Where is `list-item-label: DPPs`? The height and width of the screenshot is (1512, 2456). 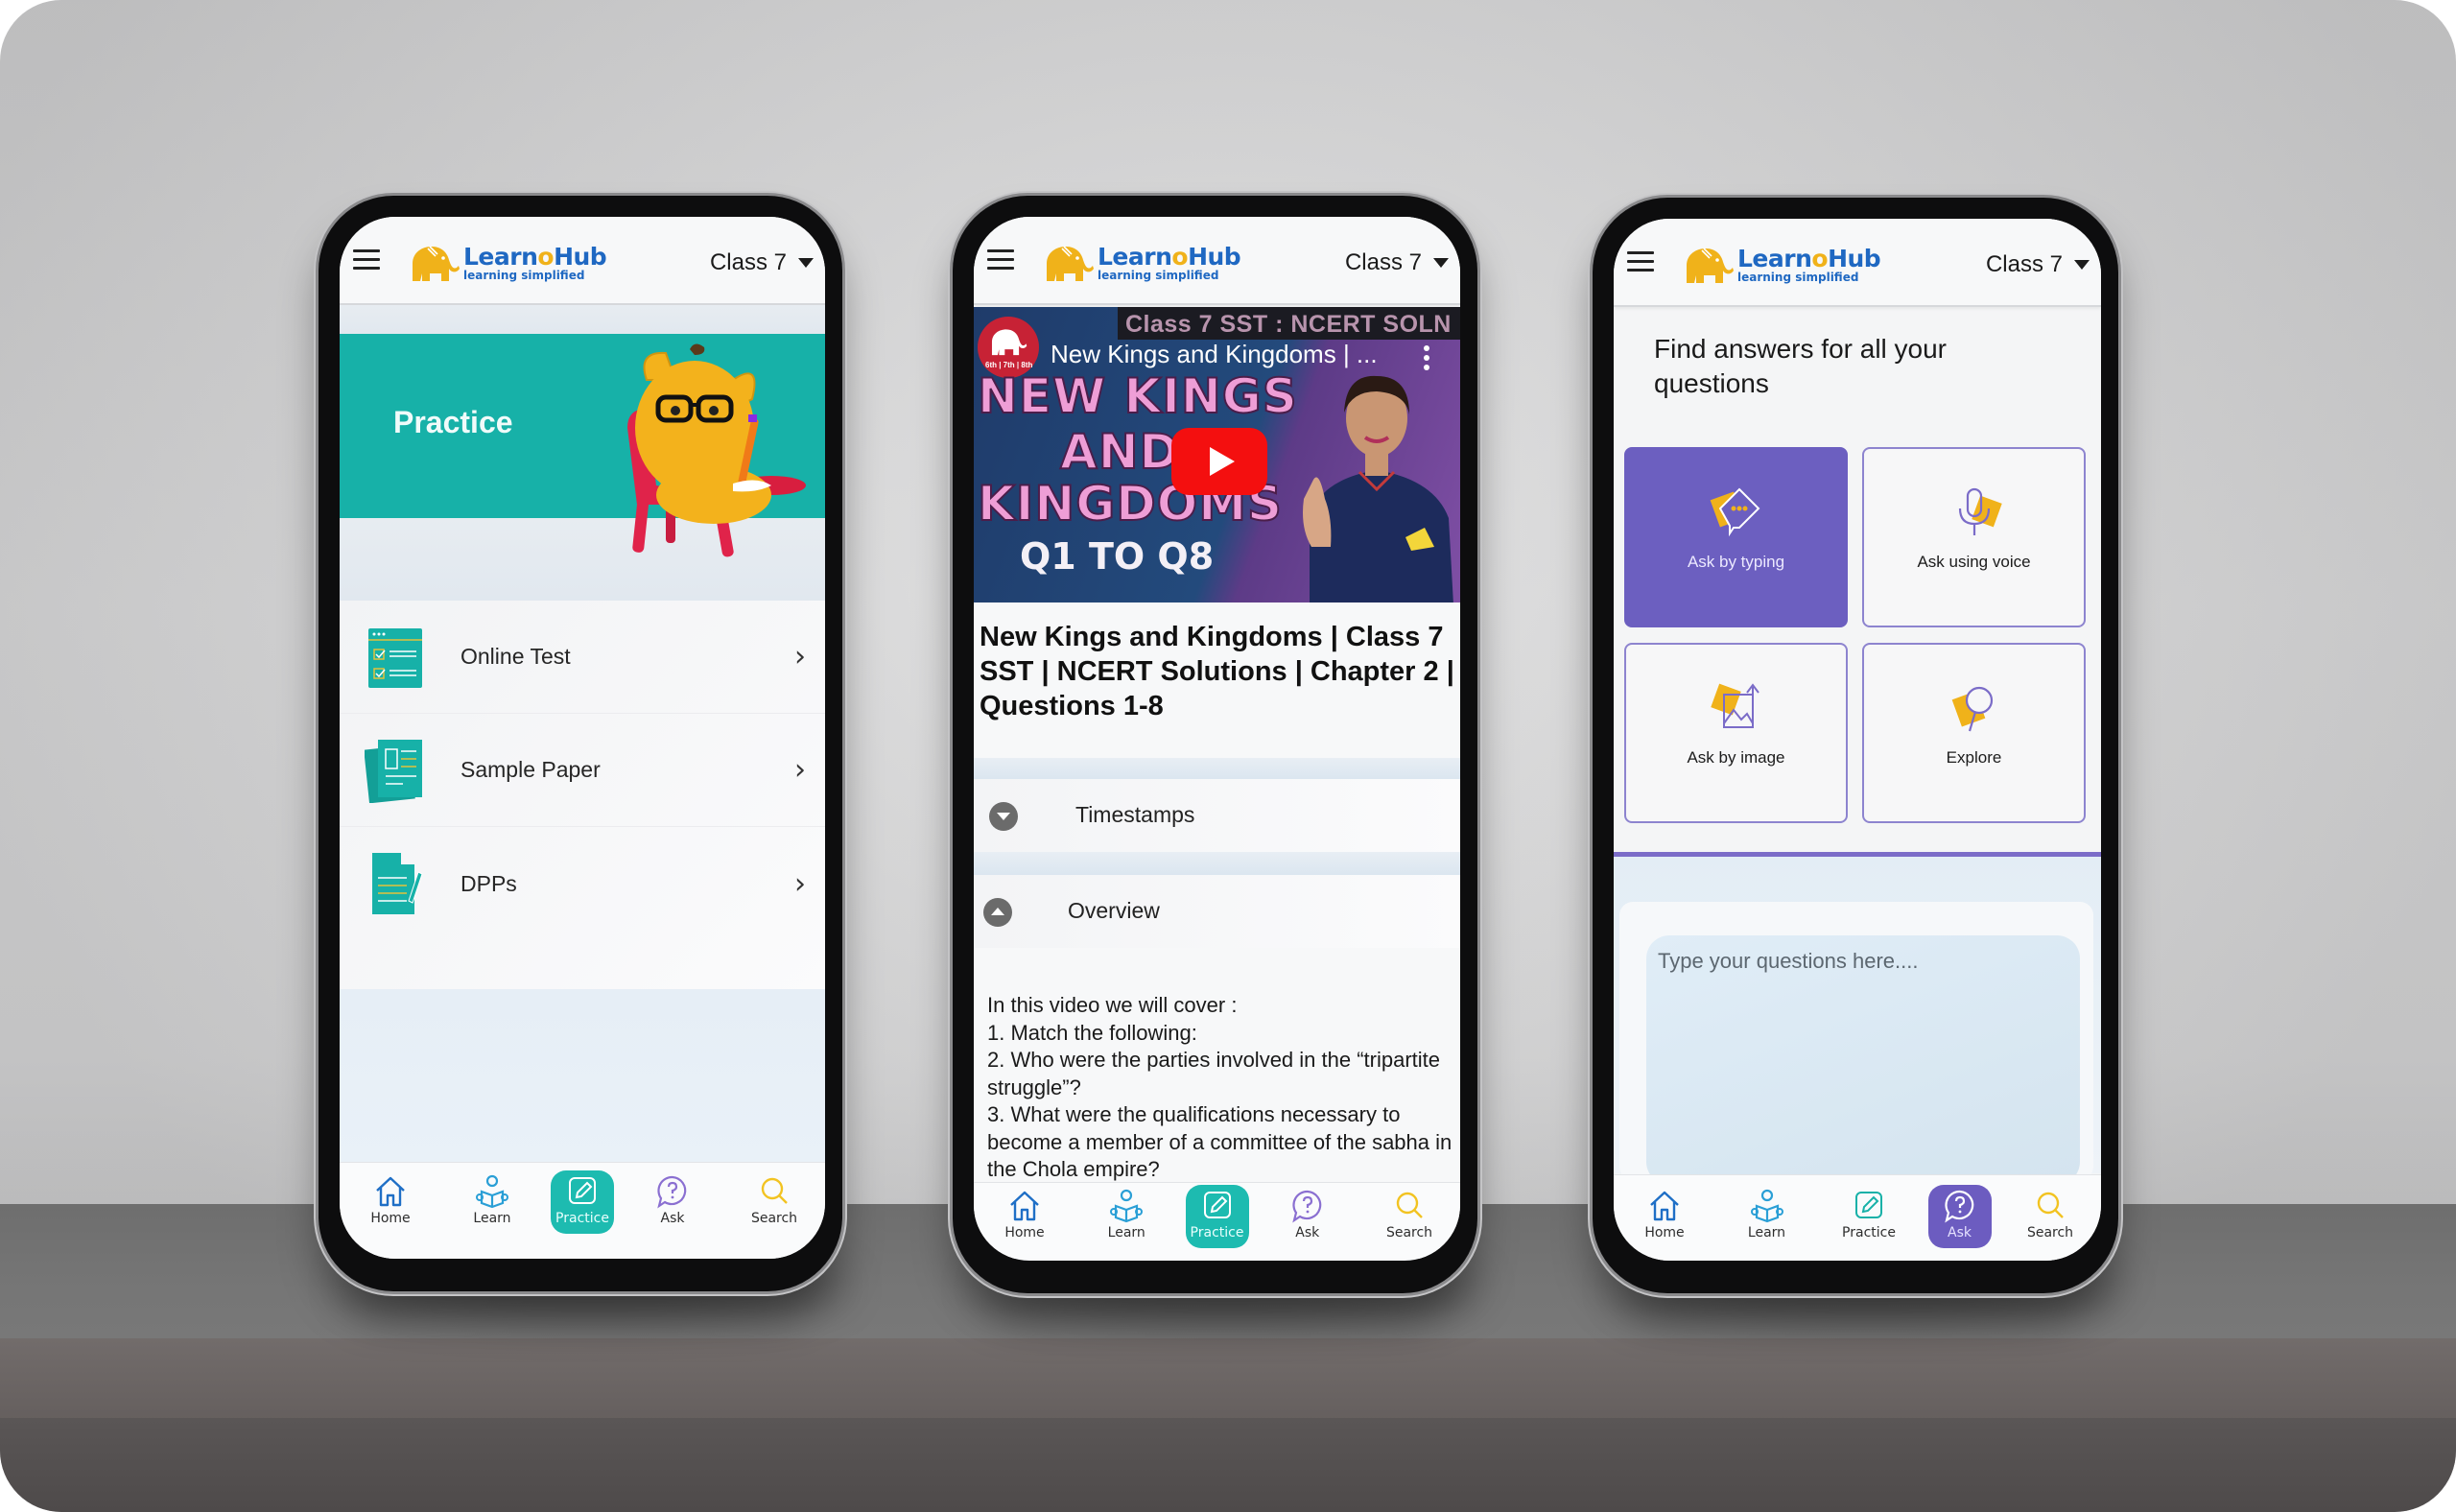 list-item-label: DPPs is located at coordinates (488, 883).